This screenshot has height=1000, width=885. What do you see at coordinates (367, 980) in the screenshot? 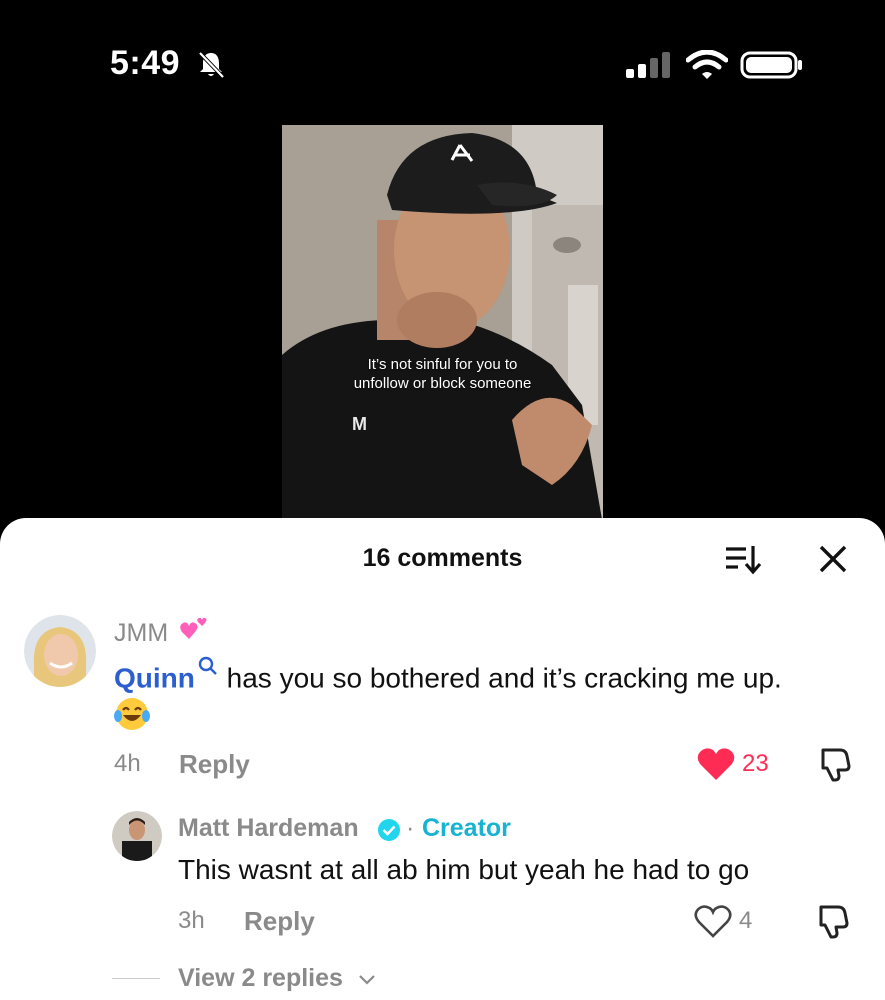
I see `chevron-down-icon` at bounding box center [367, 980].